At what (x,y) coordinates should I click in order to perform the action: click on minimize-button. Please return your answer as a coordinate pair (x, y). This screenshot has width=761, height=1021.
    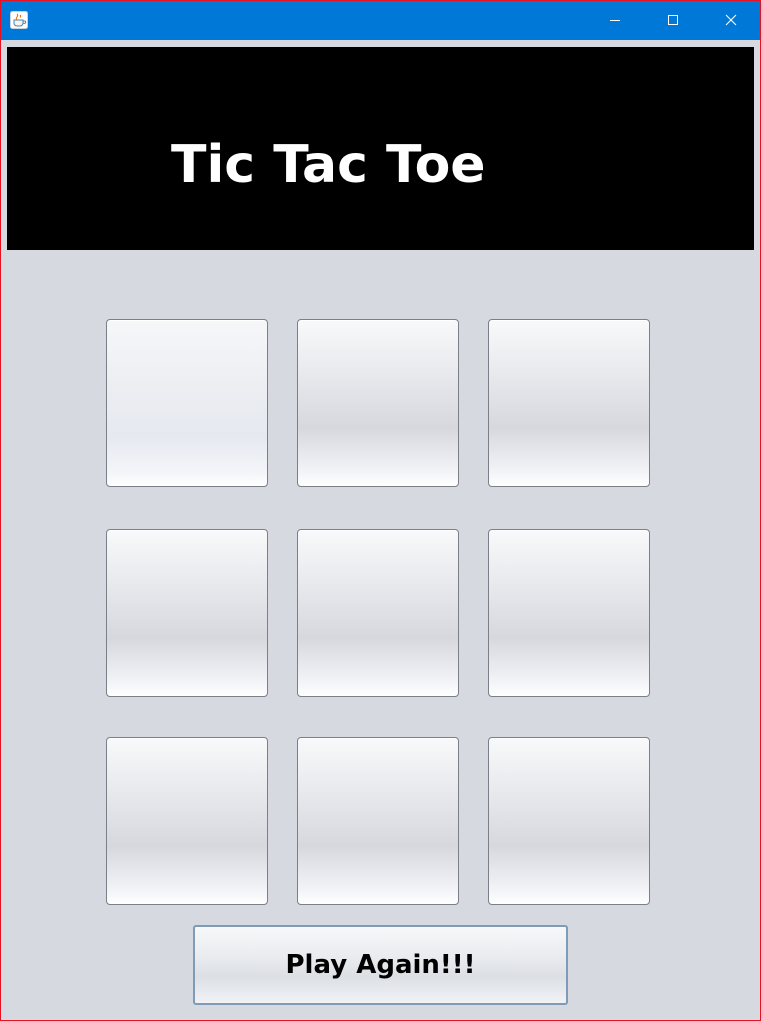
    Looking at the image, I should click on (615, 20).